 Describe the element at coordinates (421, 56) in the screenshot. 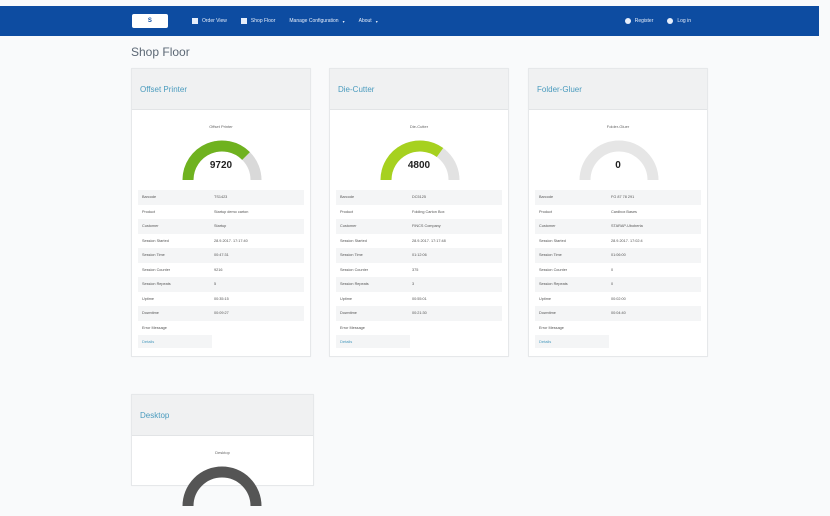

I see `page-content: Shop Floor` at that location.